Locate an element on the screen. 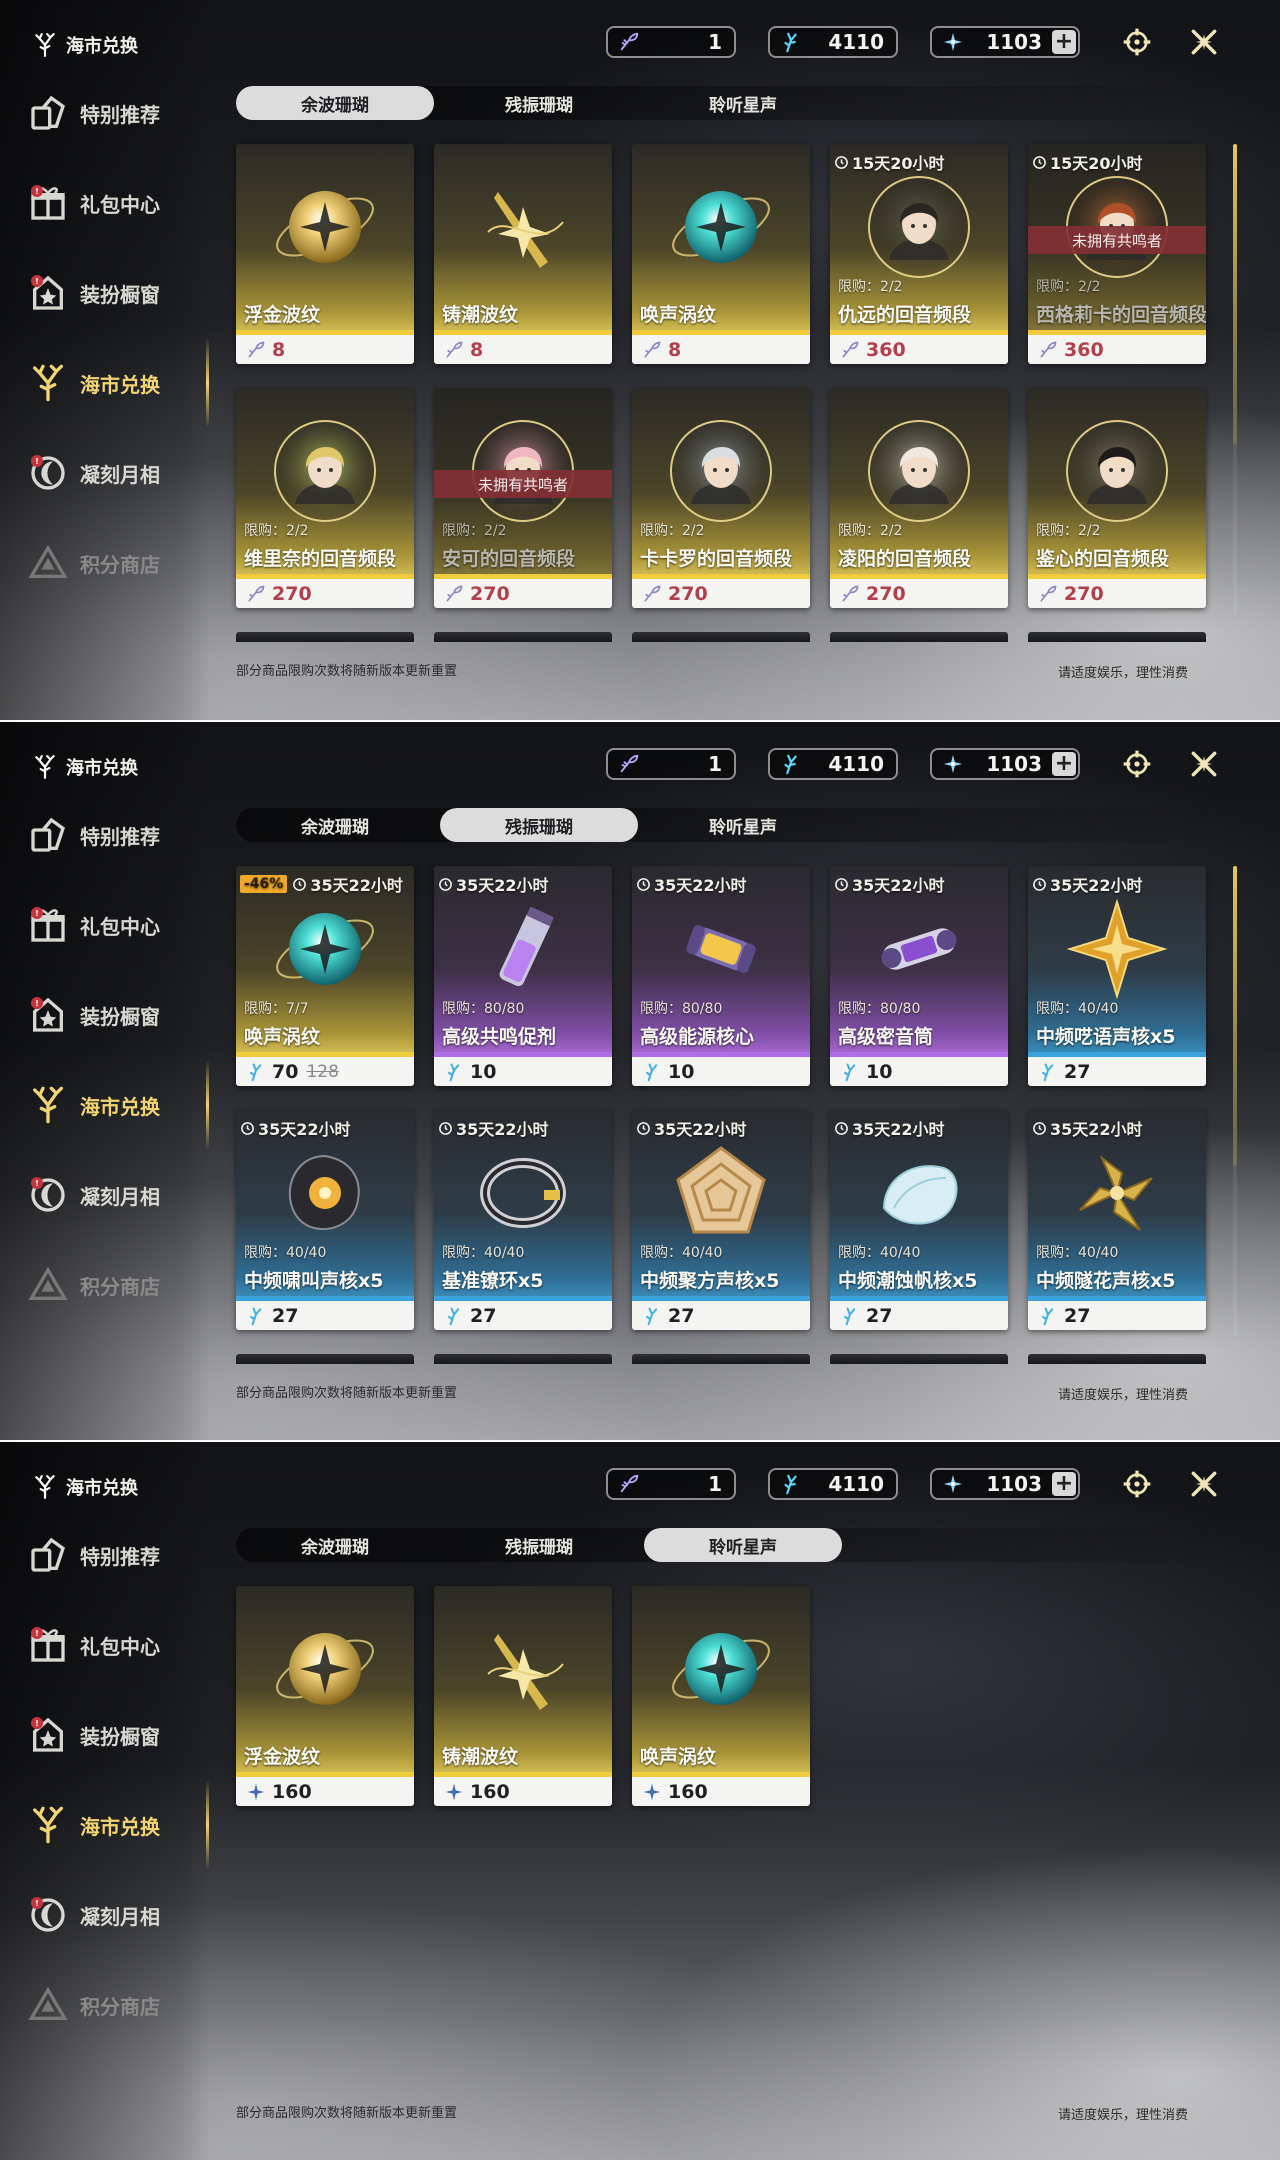 The width and height of the screenshot is (1280, 2160). sidebar-item-label: 特别推荐 is located at coordinates (120, 836).